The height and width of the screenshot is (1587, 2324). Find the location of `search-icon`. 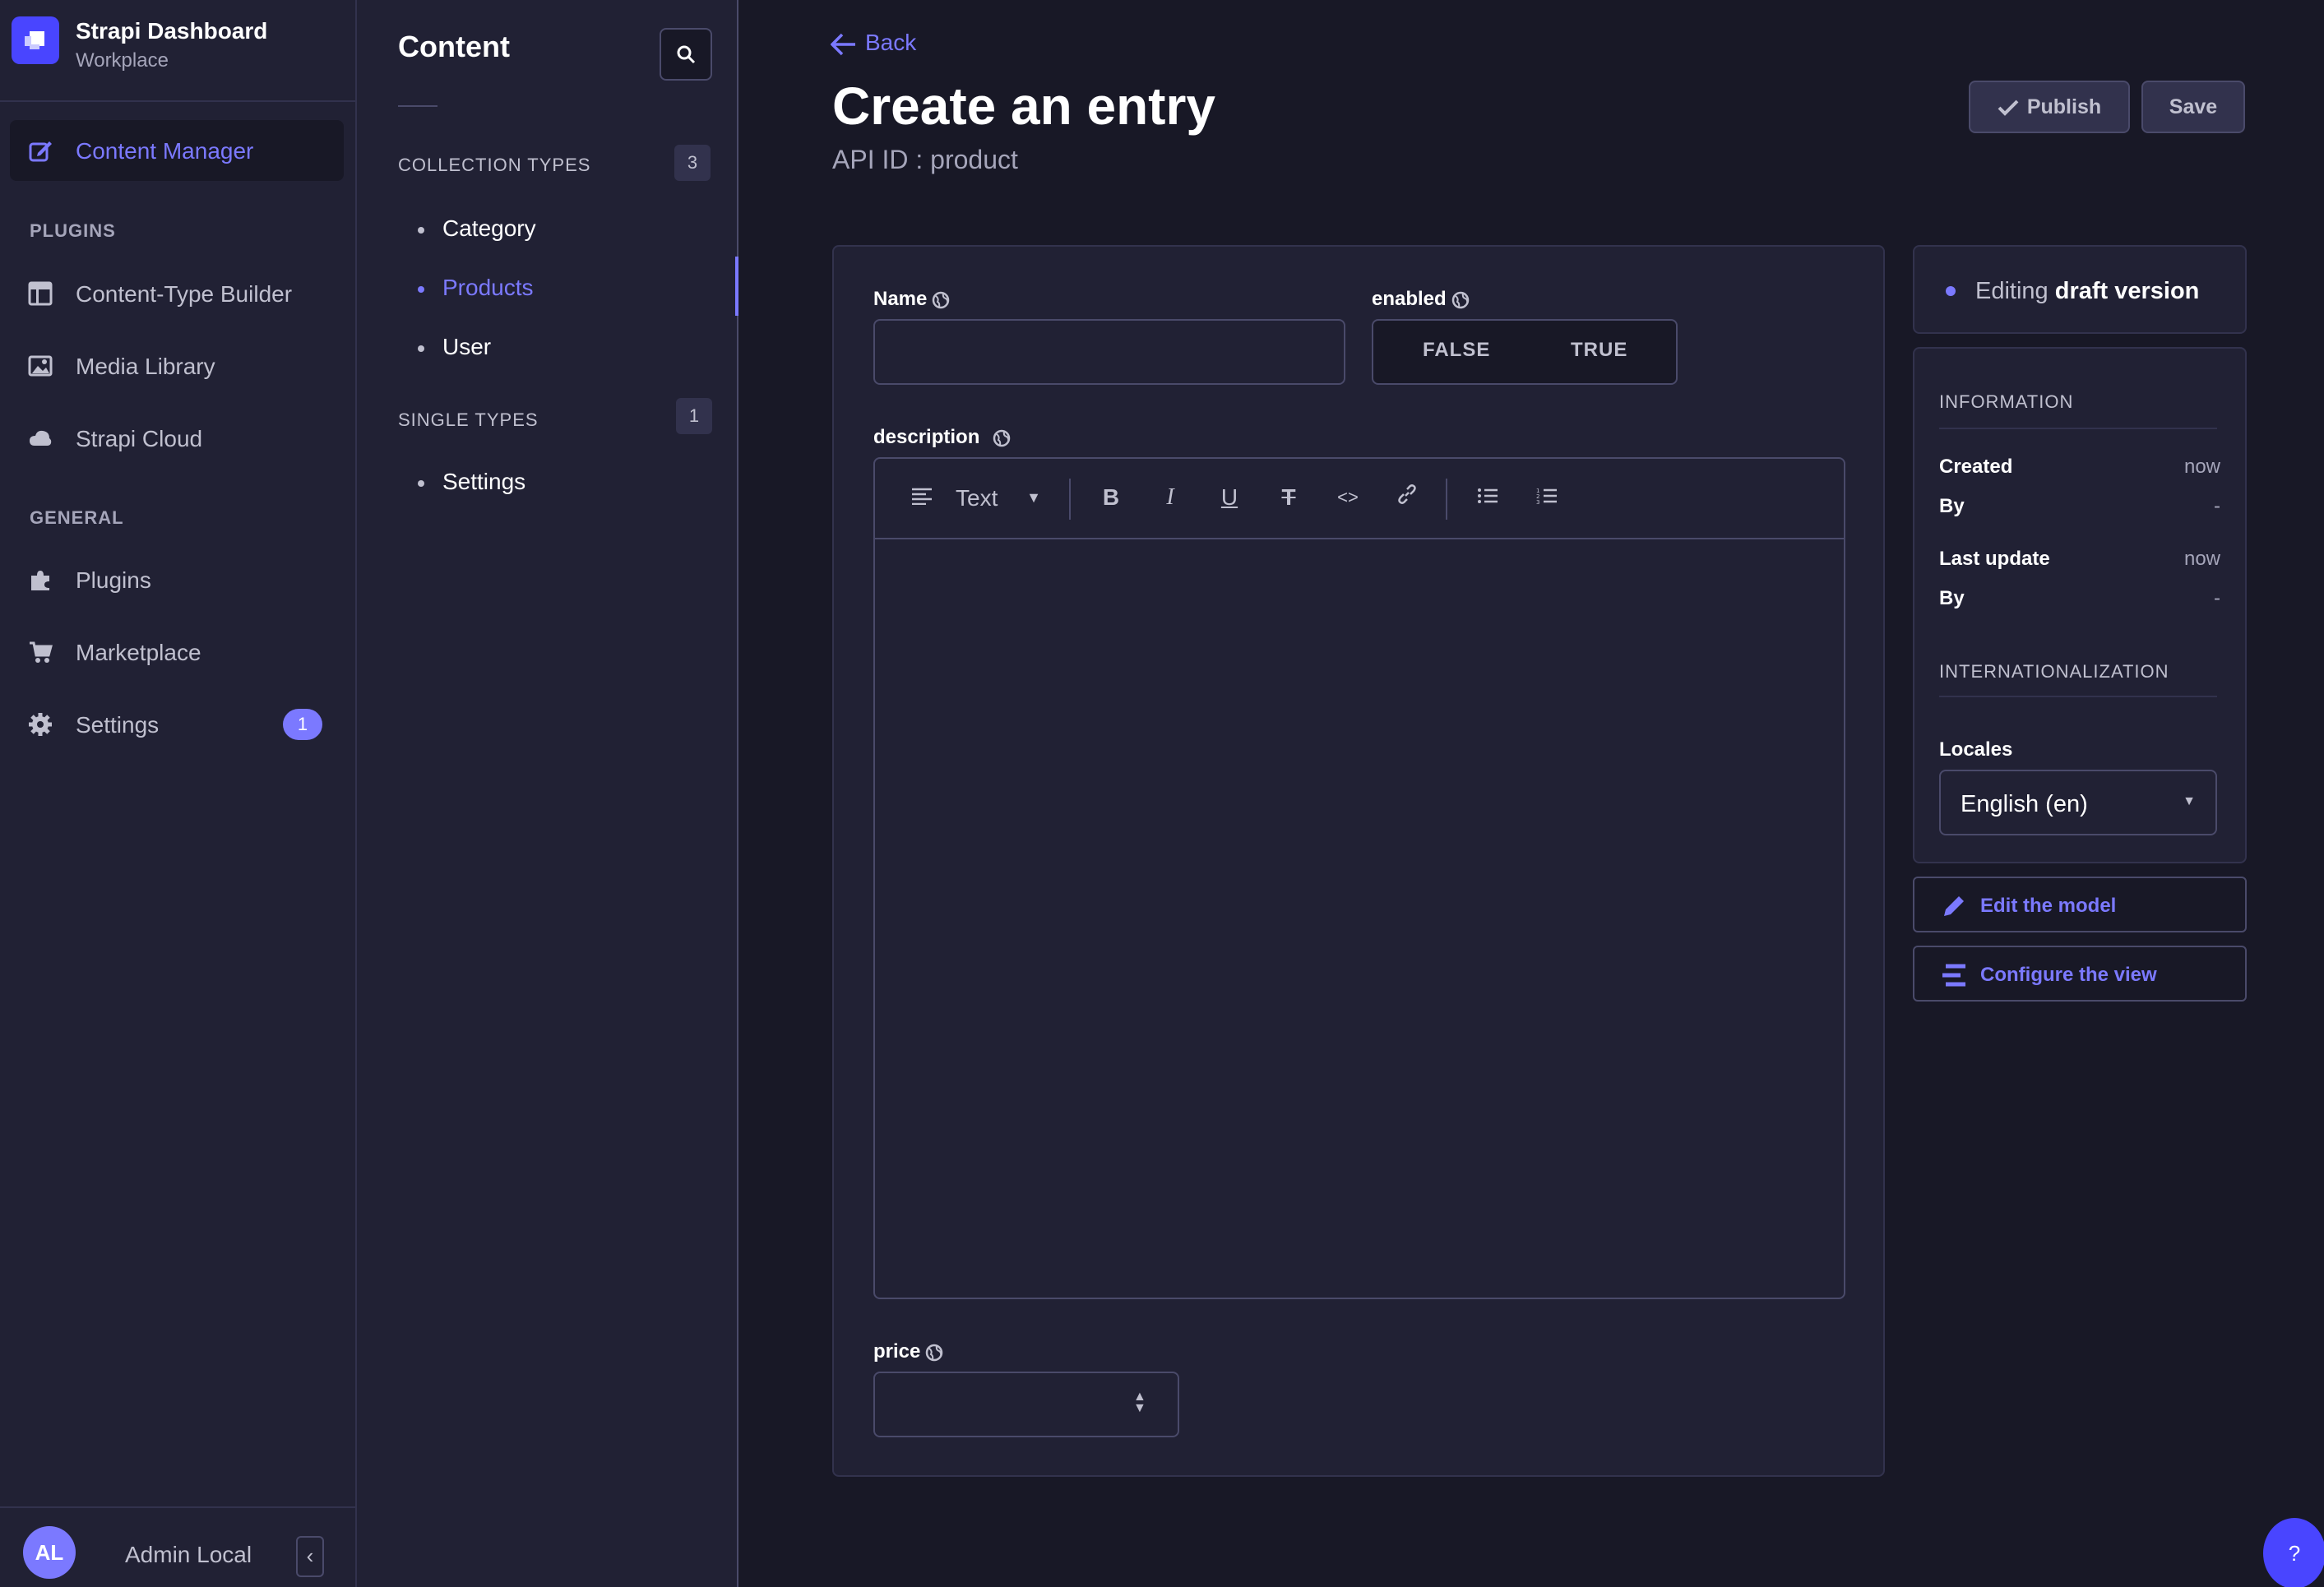

search-icon is located at coordinates (686, 54).